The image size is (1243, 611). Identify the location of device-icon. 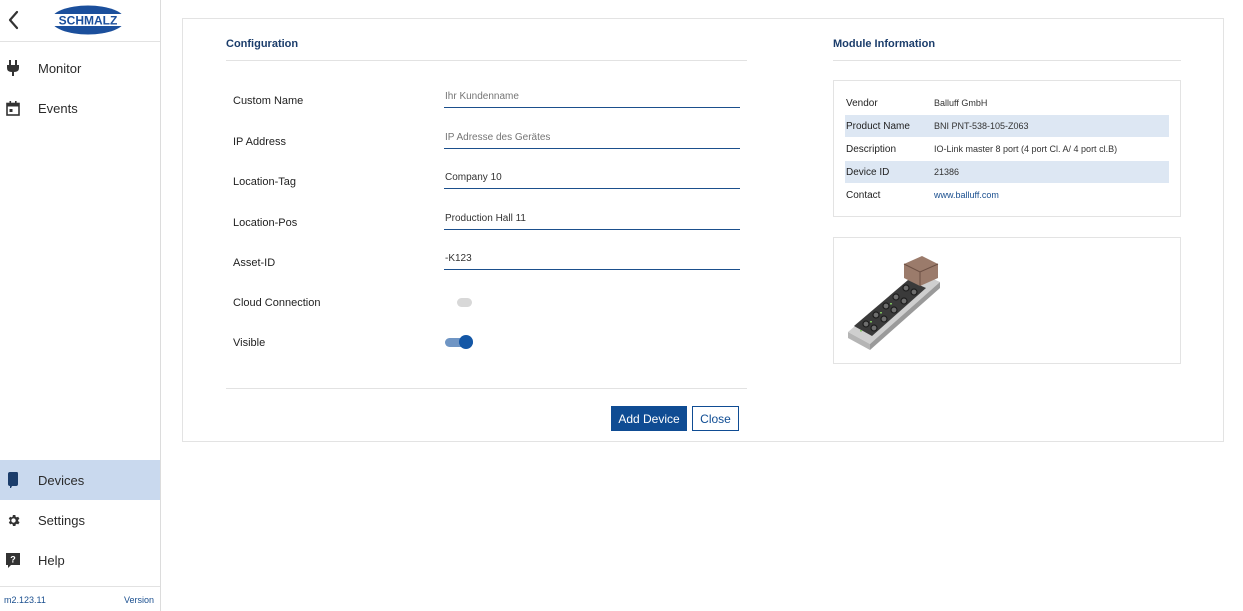
(13, 480).